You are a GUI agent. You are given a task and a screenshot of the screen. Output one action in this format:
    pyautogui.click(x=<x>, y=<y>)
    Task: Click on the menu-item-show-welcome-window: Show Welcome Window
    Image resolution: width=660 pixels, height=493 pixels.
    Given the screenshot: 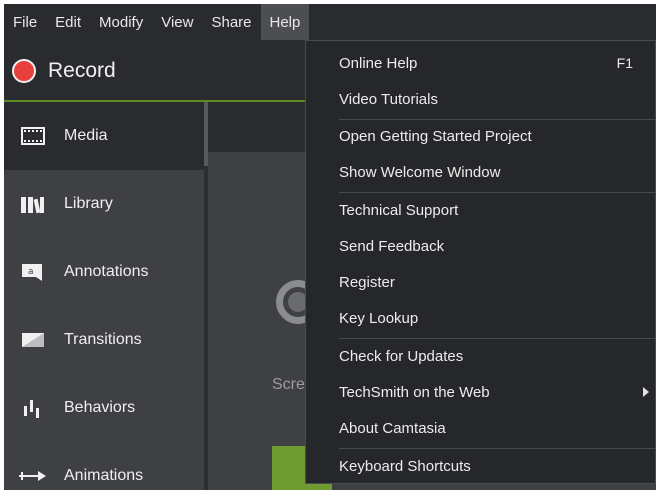 What is the action you would take?
    pyautogui.click(x=480, y=172)
    